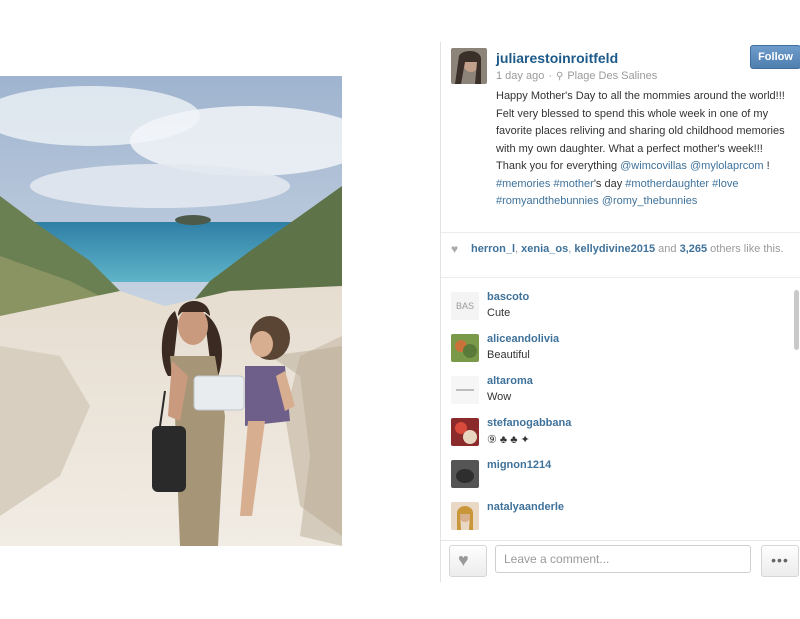  I want to click on post-meta: 1 day ago · ⚲ Plage Des Salines, so click(577, 76).